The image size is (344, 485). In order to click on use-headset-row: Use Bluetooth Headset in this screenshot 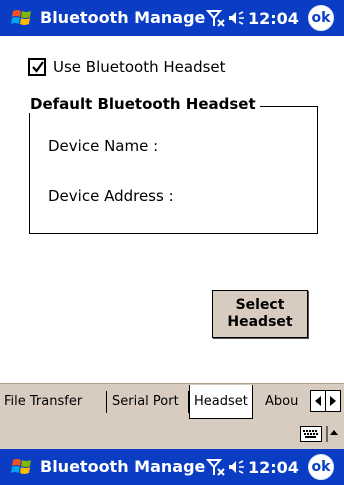, I will do `click(127, 67)`.